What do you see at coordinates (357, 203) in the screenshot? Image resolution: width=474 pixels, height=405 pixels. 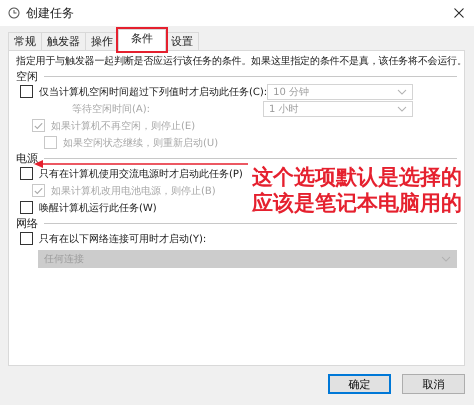 I see `annotation-text: 应该是笔记本电脑用的` at bounding box center [357, 203].